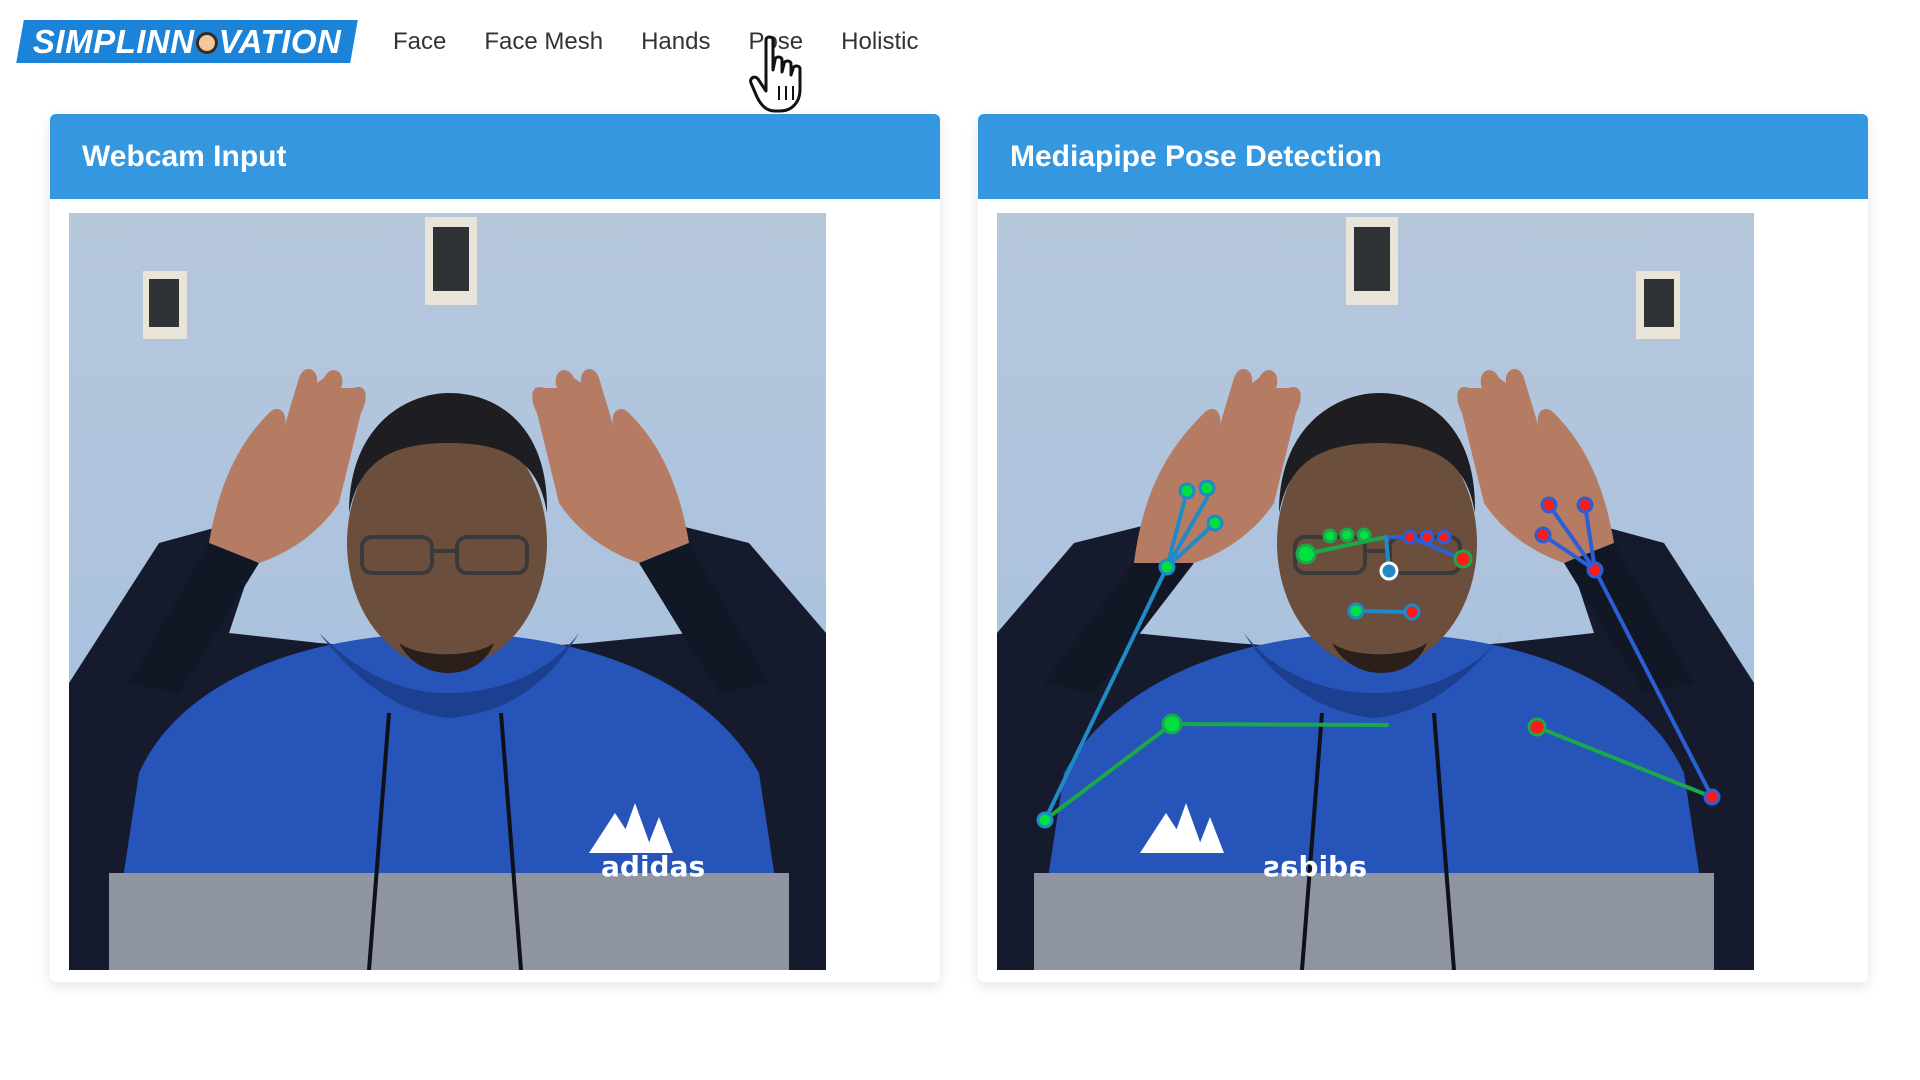  What do you see at coordinates (280, 41) in the screenshot?
I see `brand-text-end: VATION` at bounding box center [280, 41].